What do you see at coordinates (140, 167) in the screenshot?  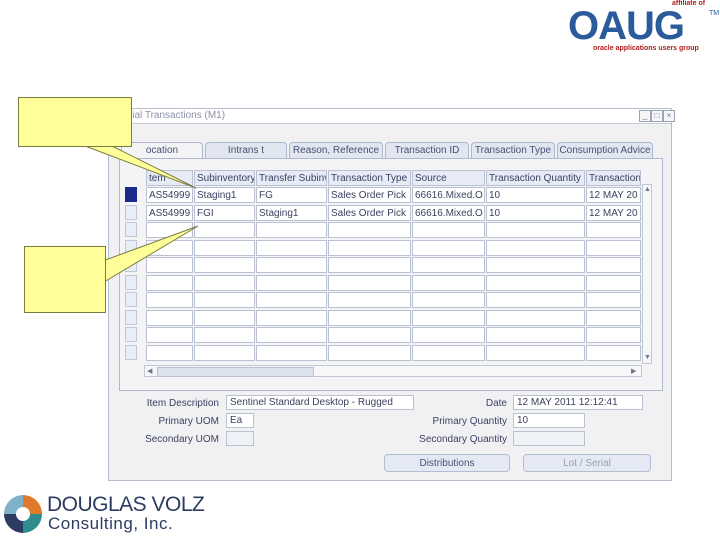 I see `callout-pointer-top` at bounding box center [140, 167].